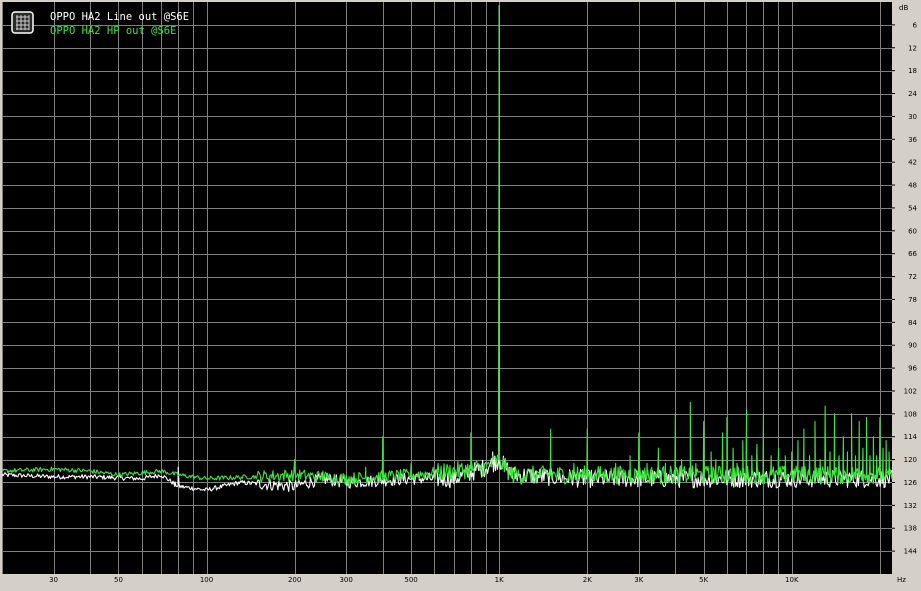 This screenshot has height=591, width=921. What do you see at coordinates (22, 22) in the screenshot?
I see `grid-icon` at bounding box center [22, 22].